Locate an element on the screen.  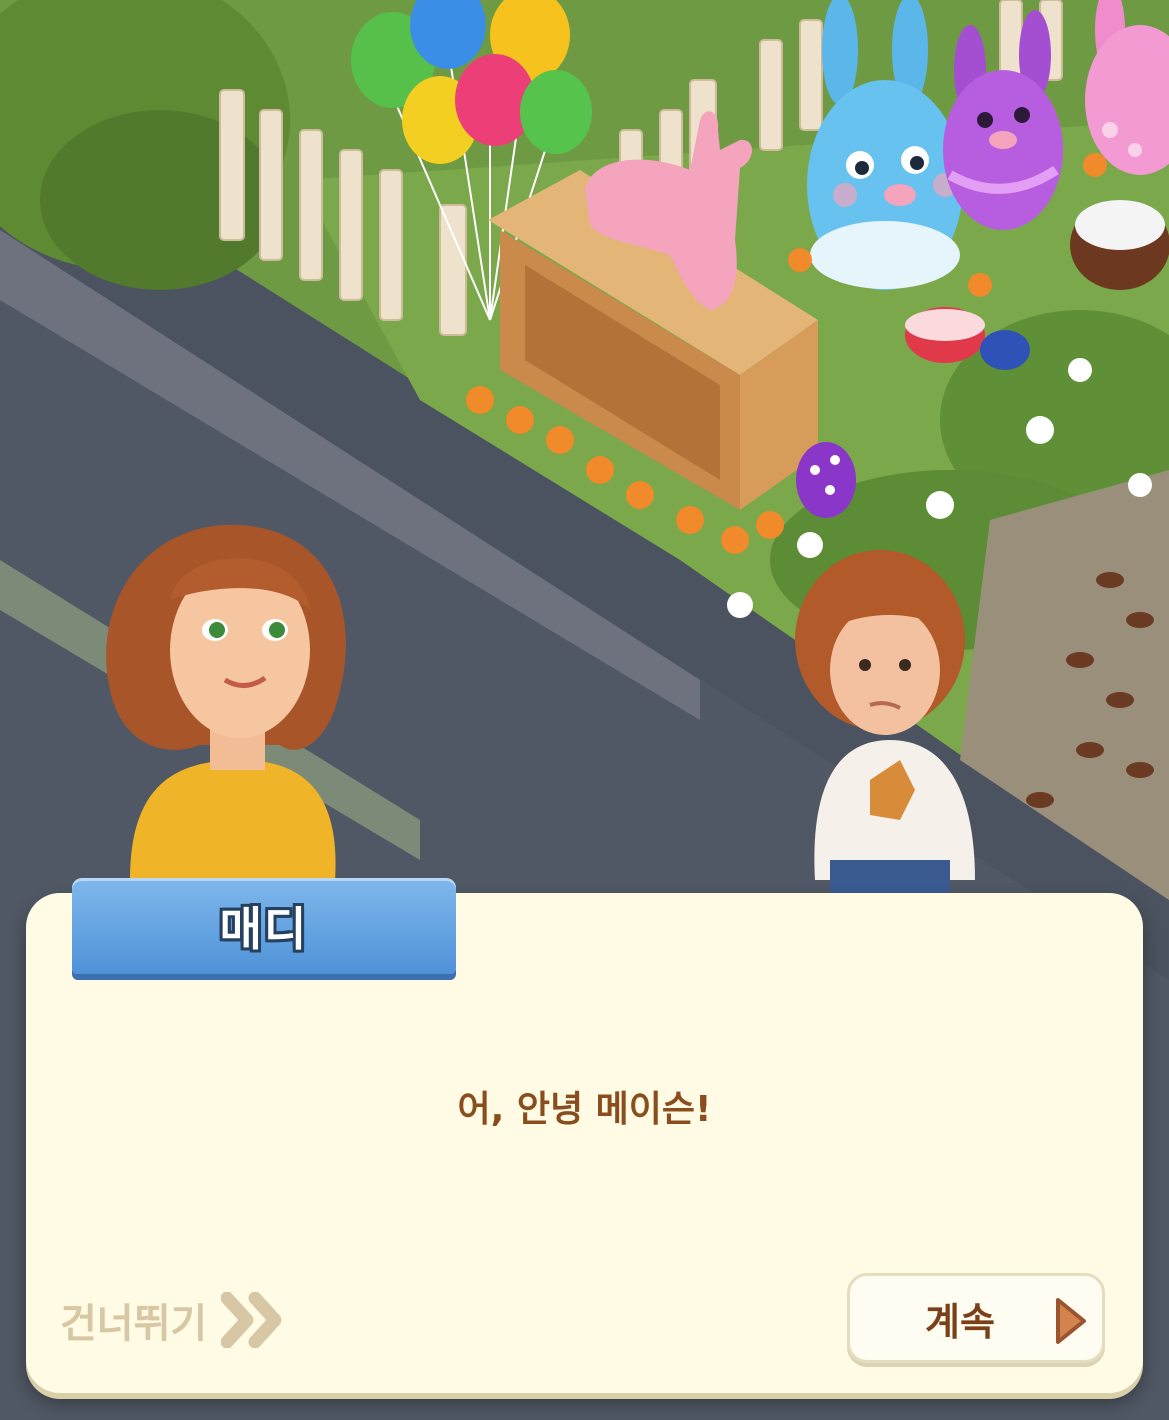
speaker-nameplate: 매디 is located at coordinates (264, 926).